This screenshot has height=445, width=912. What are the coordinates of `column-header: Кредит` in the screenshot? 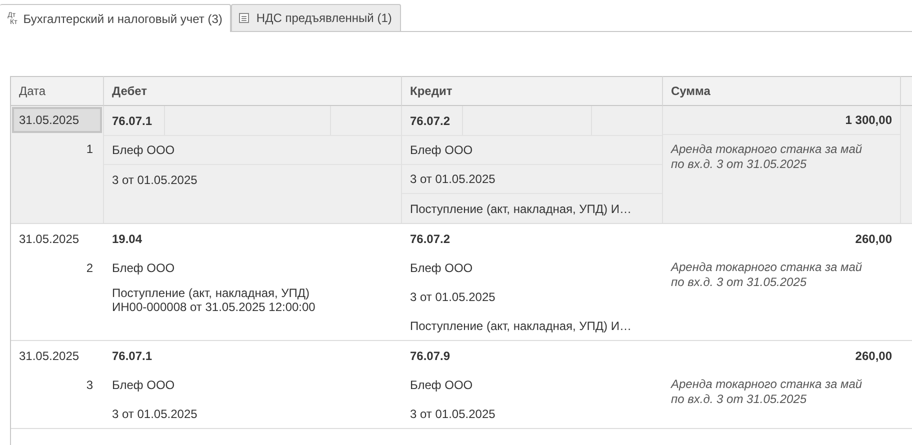 It's located at (532, 91).